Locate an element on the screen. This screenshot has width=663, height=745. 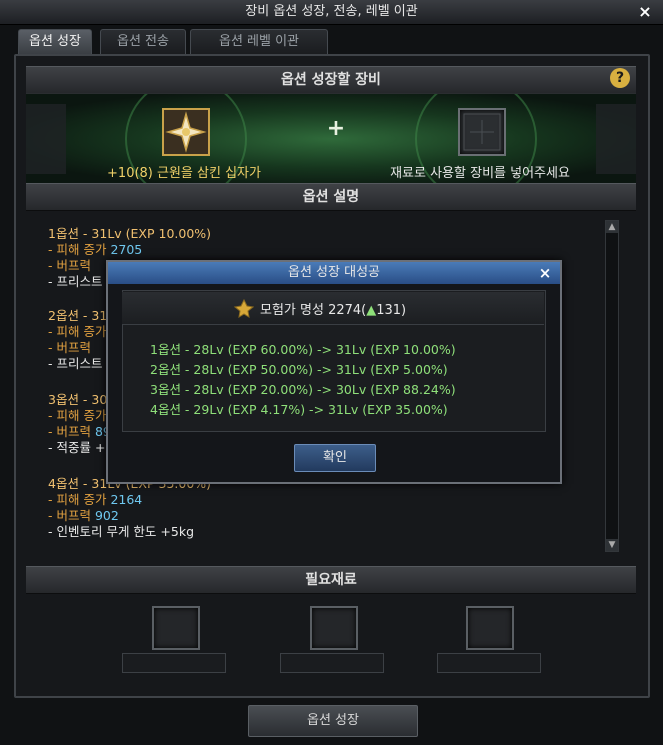
equipment-banner: + +10(8) 근원을 삼킨 십자가 재료로 사용할 장비를 넣어주세요 is located at coordinates (331, 139).